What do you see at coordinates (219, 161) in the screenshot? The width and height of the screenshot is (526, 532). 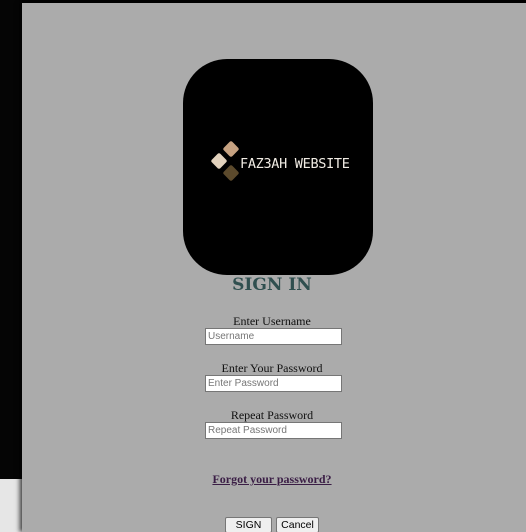 I see `logo-diamond-light` at bounding box center [219, 161].